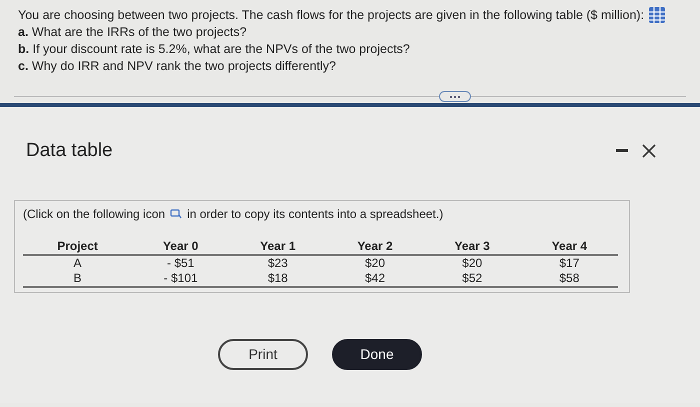  What do you see at coordinates (94, 214) in the screenshot?
I see `instruction-text: (Click on the following icon` at bounding box center [94, 214].